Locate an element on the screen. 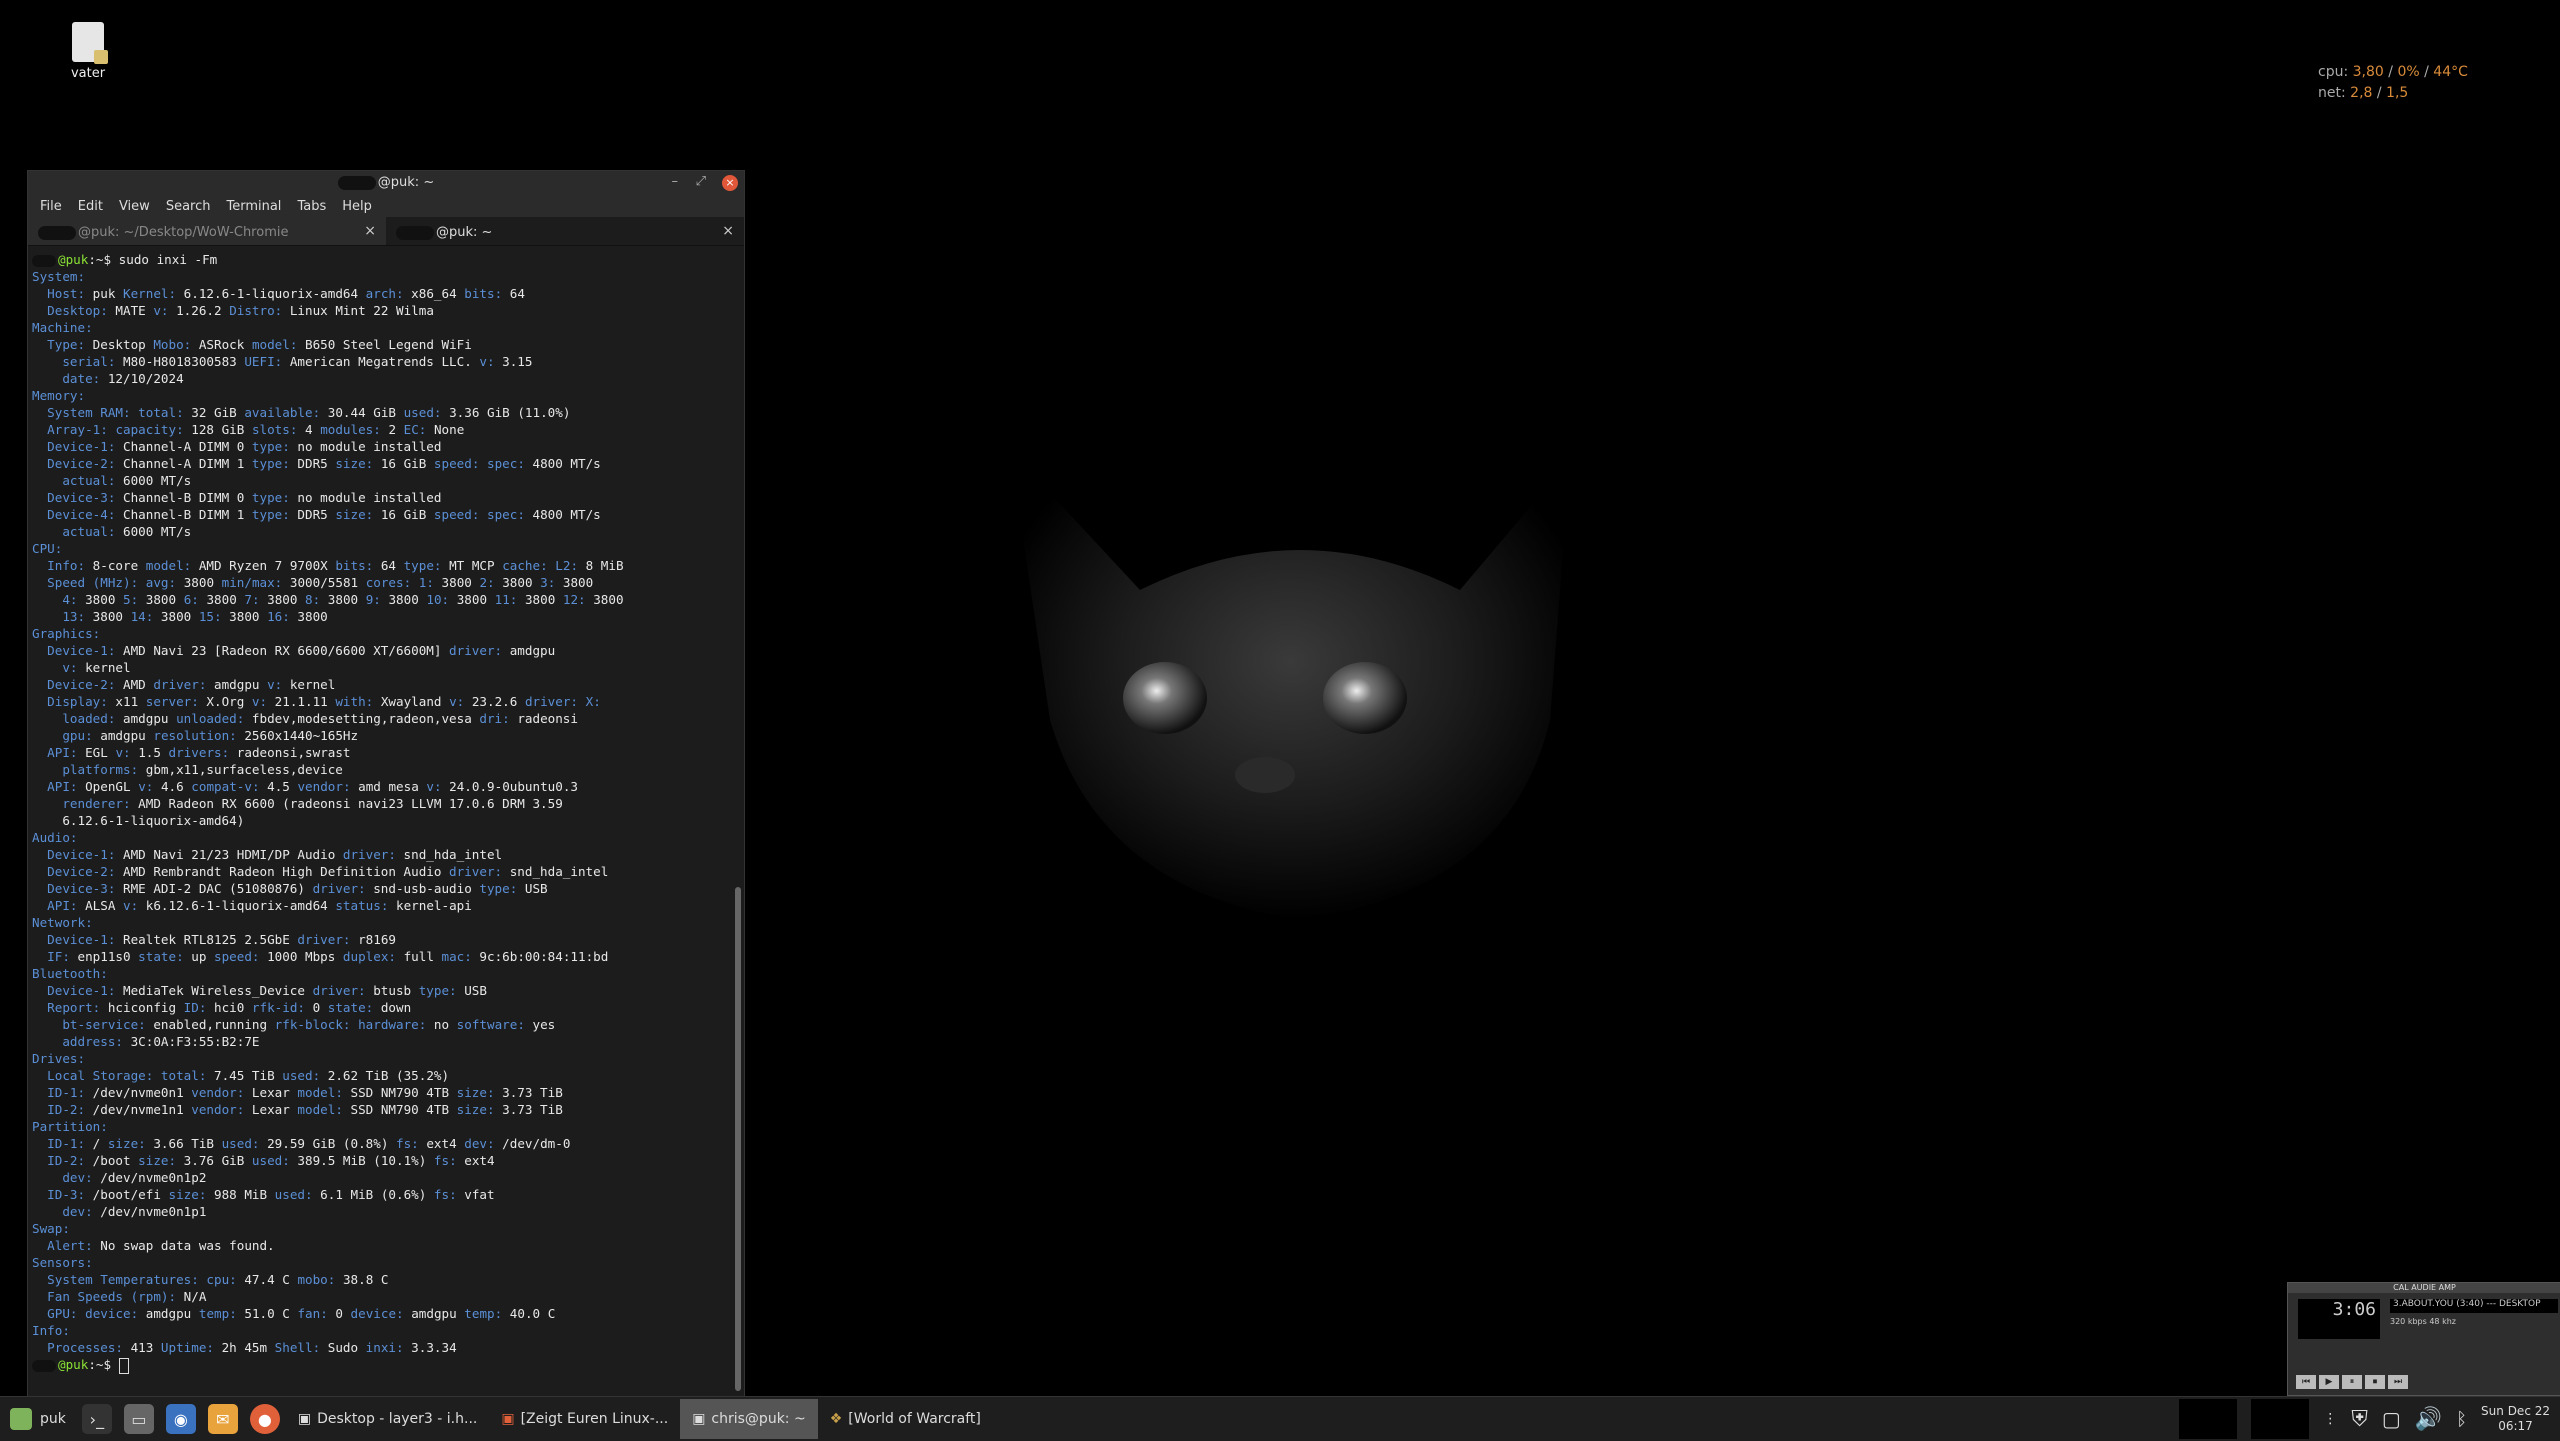 The image size is (2560, 1441). output-key: Device-1: is located at coordinates (81, 990).